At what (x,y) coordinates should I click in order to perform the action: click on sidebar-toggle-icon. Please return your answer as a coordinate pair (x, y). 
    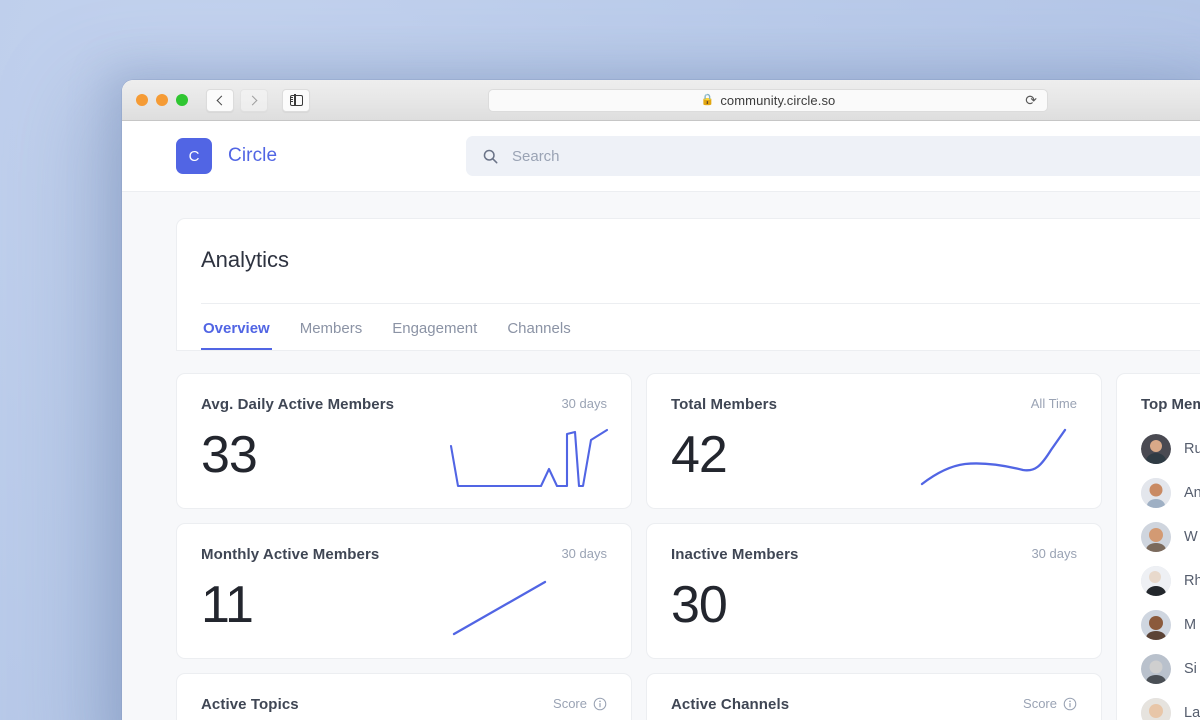
    Looking at the image, I should click on (296, 100).